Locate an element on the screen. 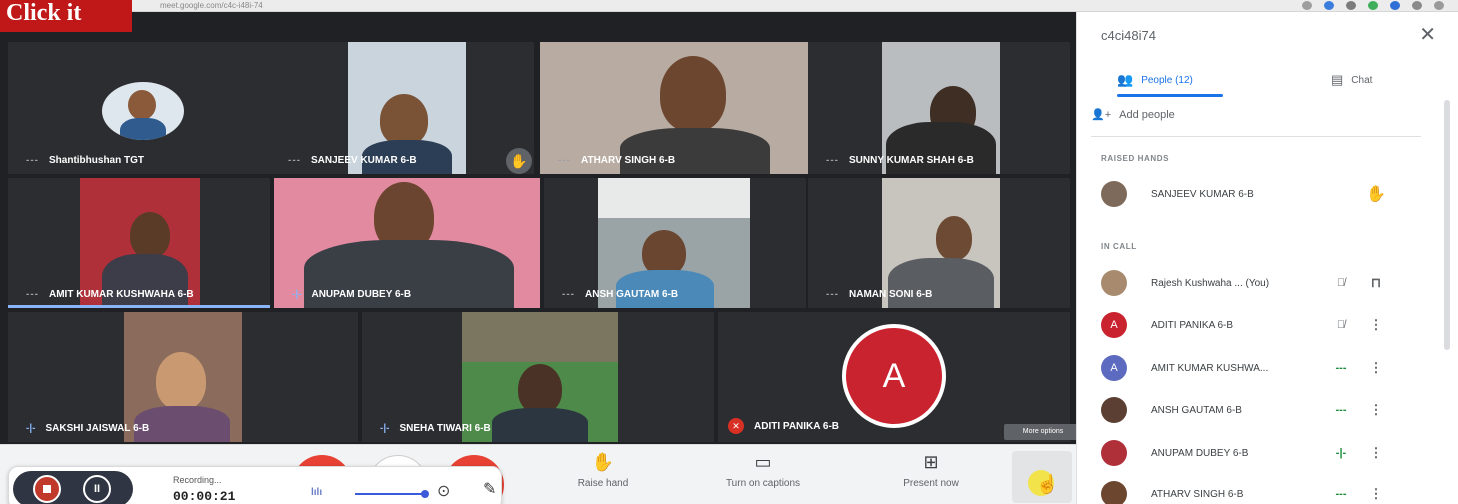 This screenshot has width=1458, height=504. more-options-tooltip: More options is located at coordinates (1043, 432).